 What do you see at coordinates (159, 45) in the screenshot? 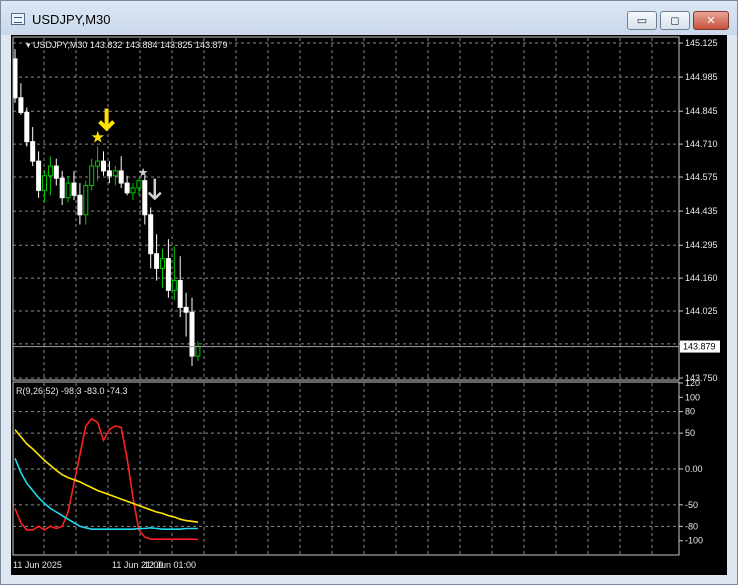
I see `ohlc-values: 143.832 143.884 143.825 143.879` at bounding box center [159, 45].